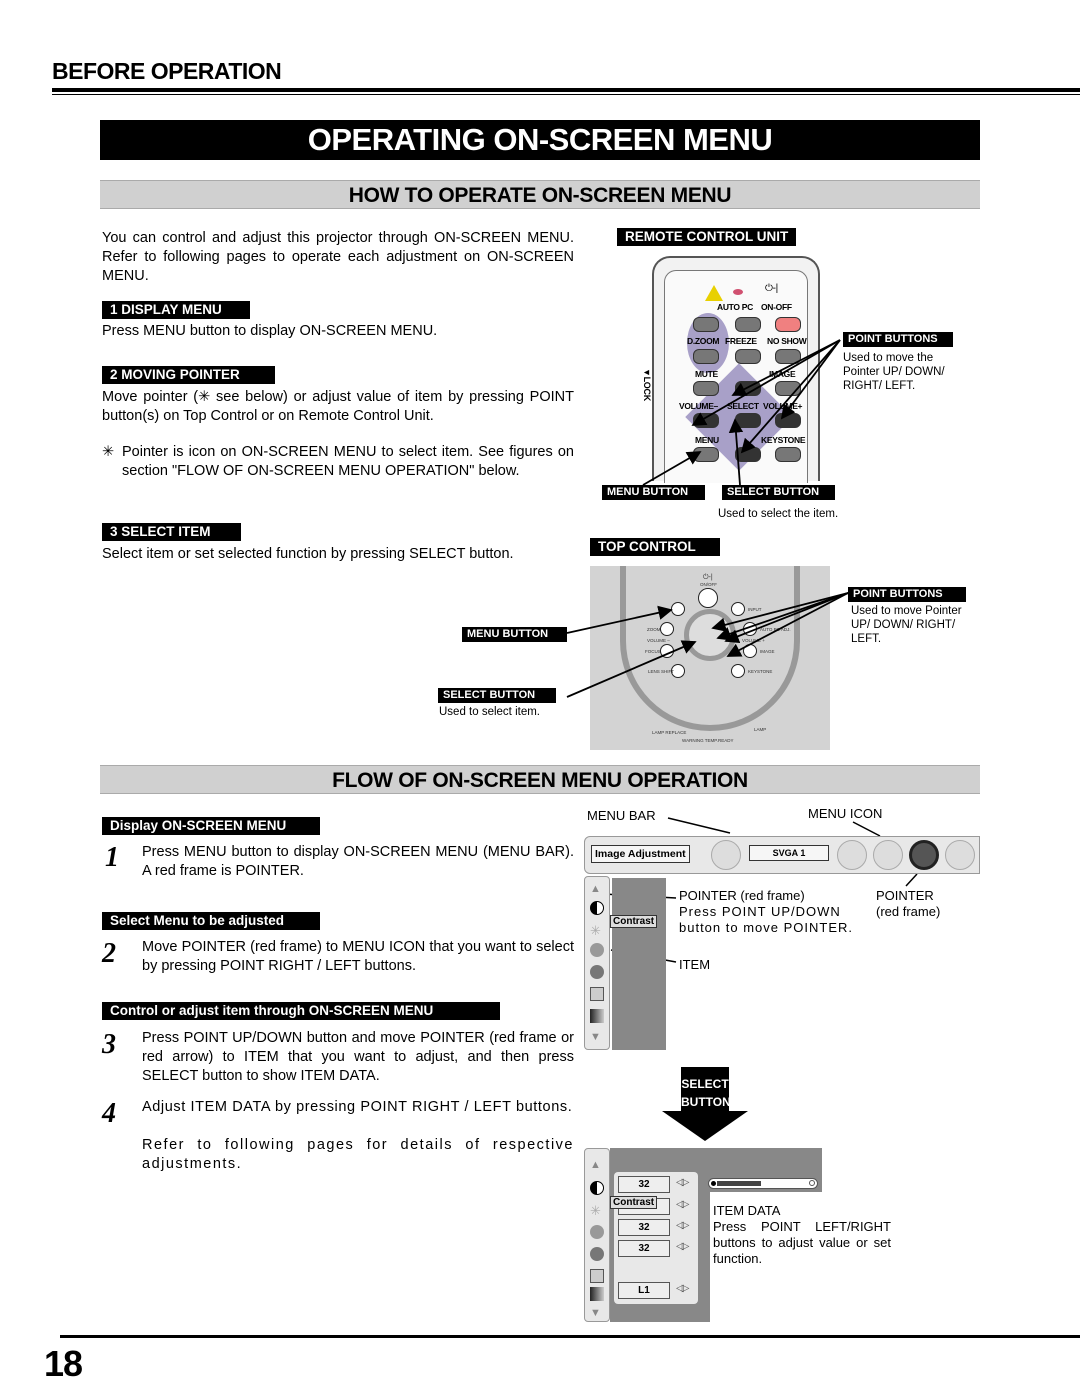 Image resolution: width=1080 pixels, height=1397 pixels. What do you see at coordinates (748, 420) in the screenshot?
I see `select-button` at bounding box center [748, 420].